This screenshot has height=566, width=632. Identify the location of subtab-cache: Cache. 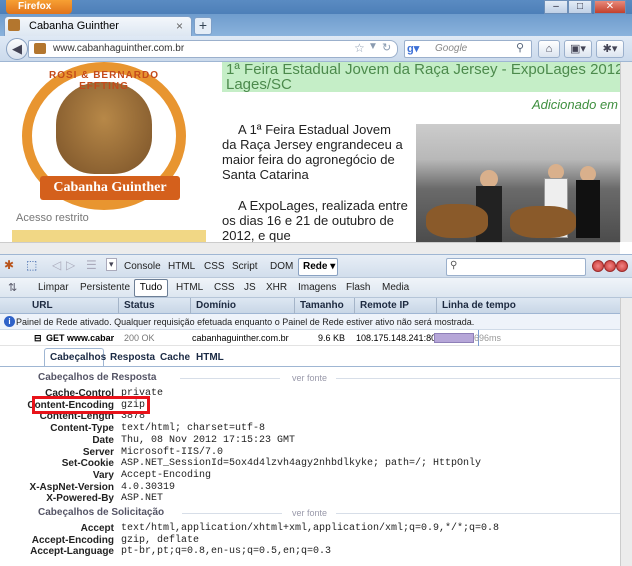
(175, 357).